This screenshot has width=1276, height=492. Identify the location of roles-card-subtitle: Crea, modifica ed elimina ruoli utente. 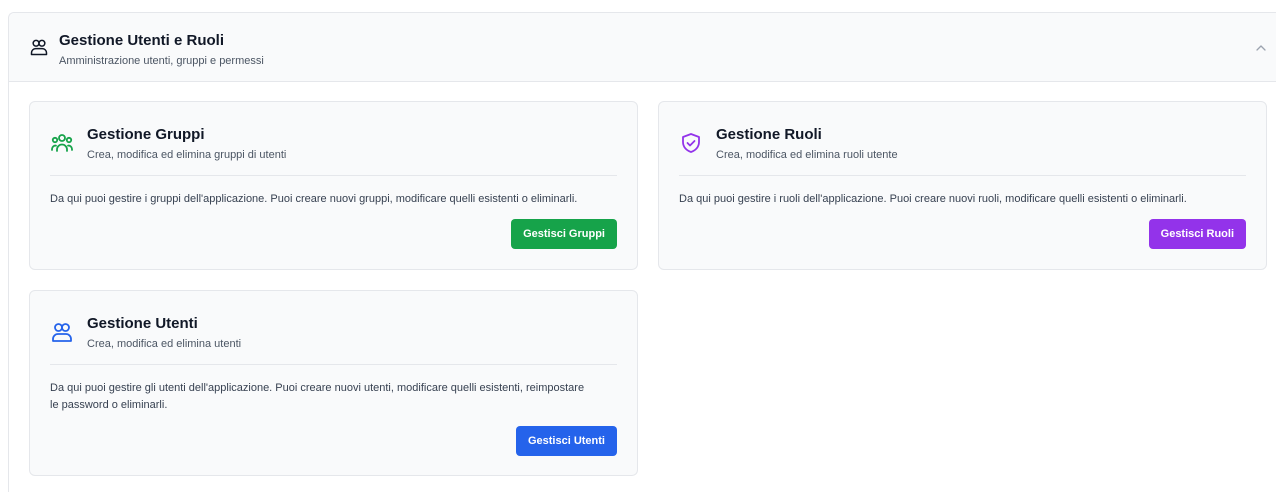
(807, 155).